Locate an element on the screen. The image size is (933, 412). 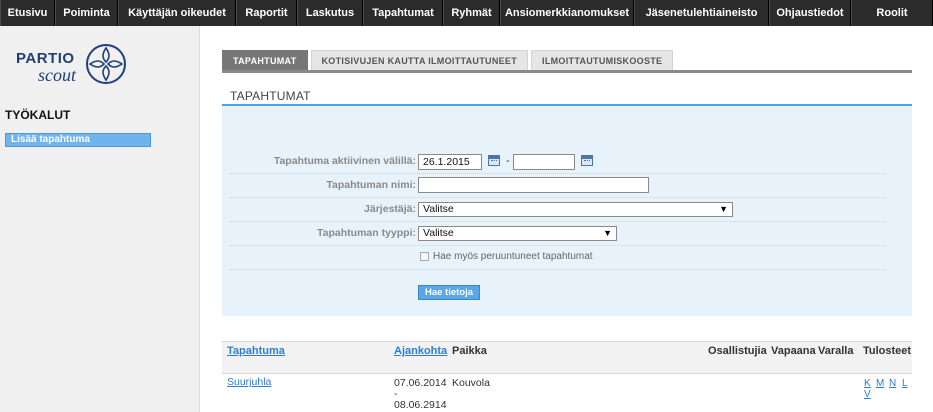
active-between-label: Tapahtuma aktiivinen välillä: is located at coordinates (344, 161).